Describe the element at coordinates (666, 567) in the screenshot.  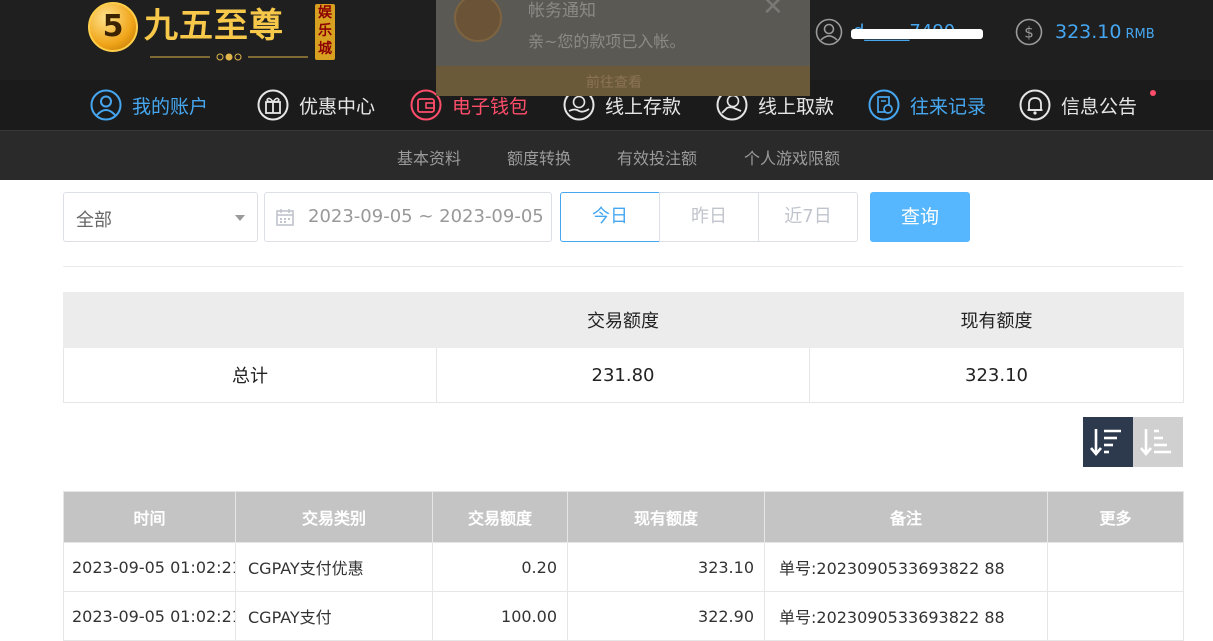
I see `row-balance: 323.10` at that location.